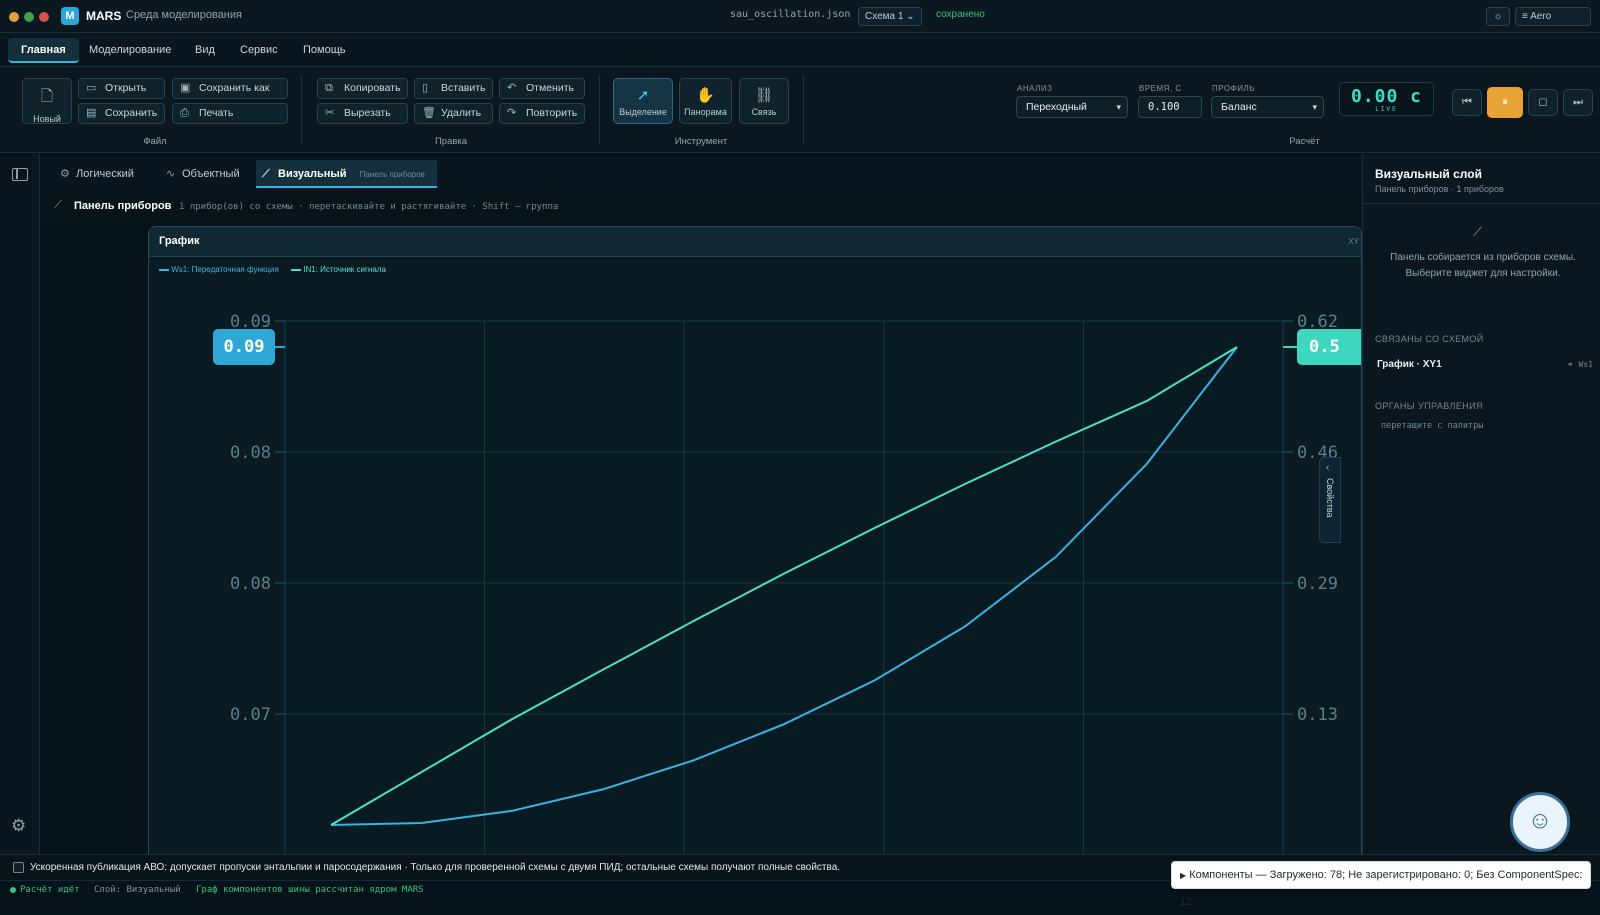 The width and height of the screenshot is (1600, 915). I want to click on save-as-button: ▣ Сохранить как, so click(230, 88).